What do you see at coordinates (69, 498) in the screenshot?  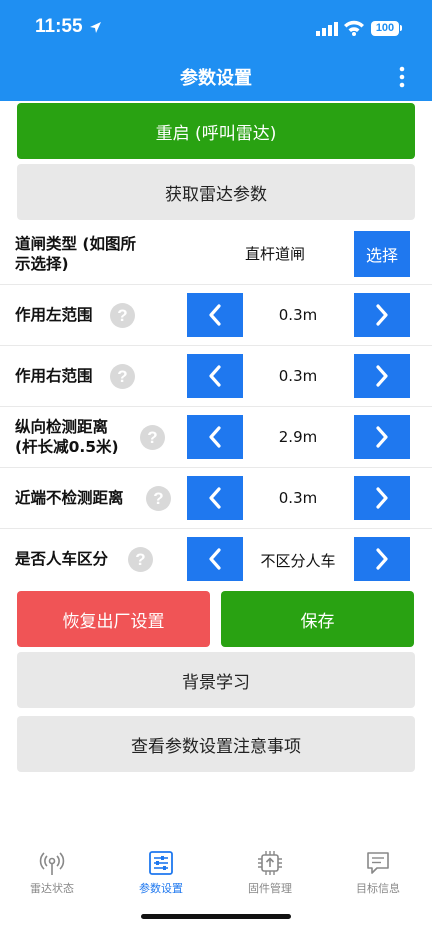 I see `param-label: 近端不检测距离` at bounding box center [69, 498].